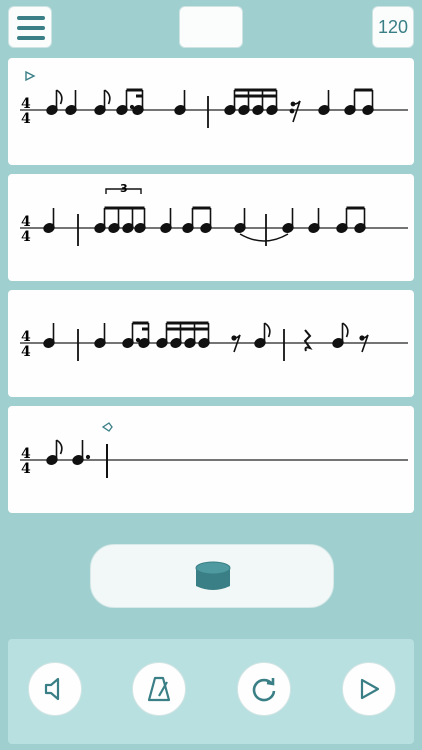 This screenshot has height=750, width=422. I want to click on speaker-icon, so click(52, 689).